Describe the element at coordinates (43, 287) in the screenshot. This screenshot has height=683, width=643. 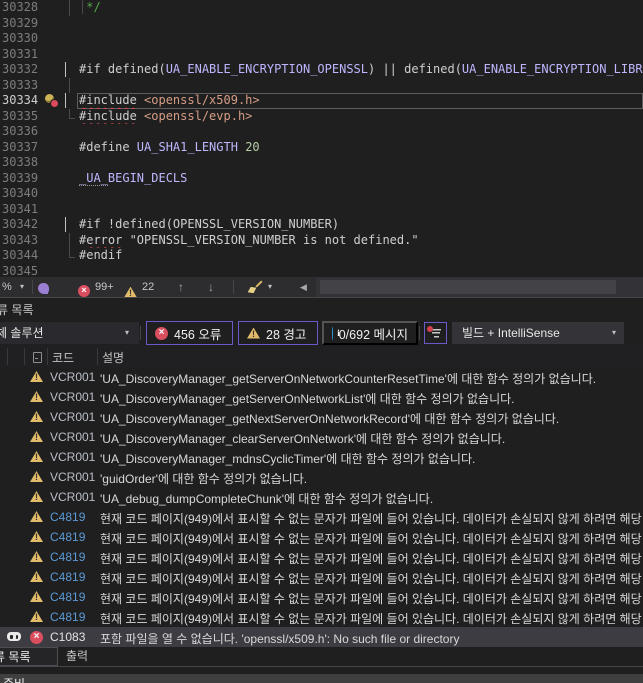
I see `document-health-icon` at that location.